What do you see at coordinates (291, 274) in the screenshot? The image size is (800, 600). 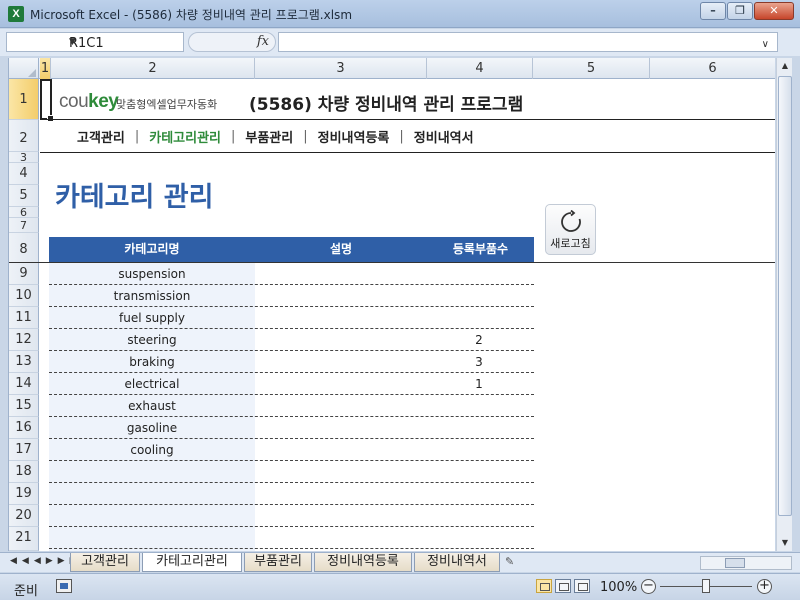 I see `table-row: suspension` at bounding box center [291, 274].